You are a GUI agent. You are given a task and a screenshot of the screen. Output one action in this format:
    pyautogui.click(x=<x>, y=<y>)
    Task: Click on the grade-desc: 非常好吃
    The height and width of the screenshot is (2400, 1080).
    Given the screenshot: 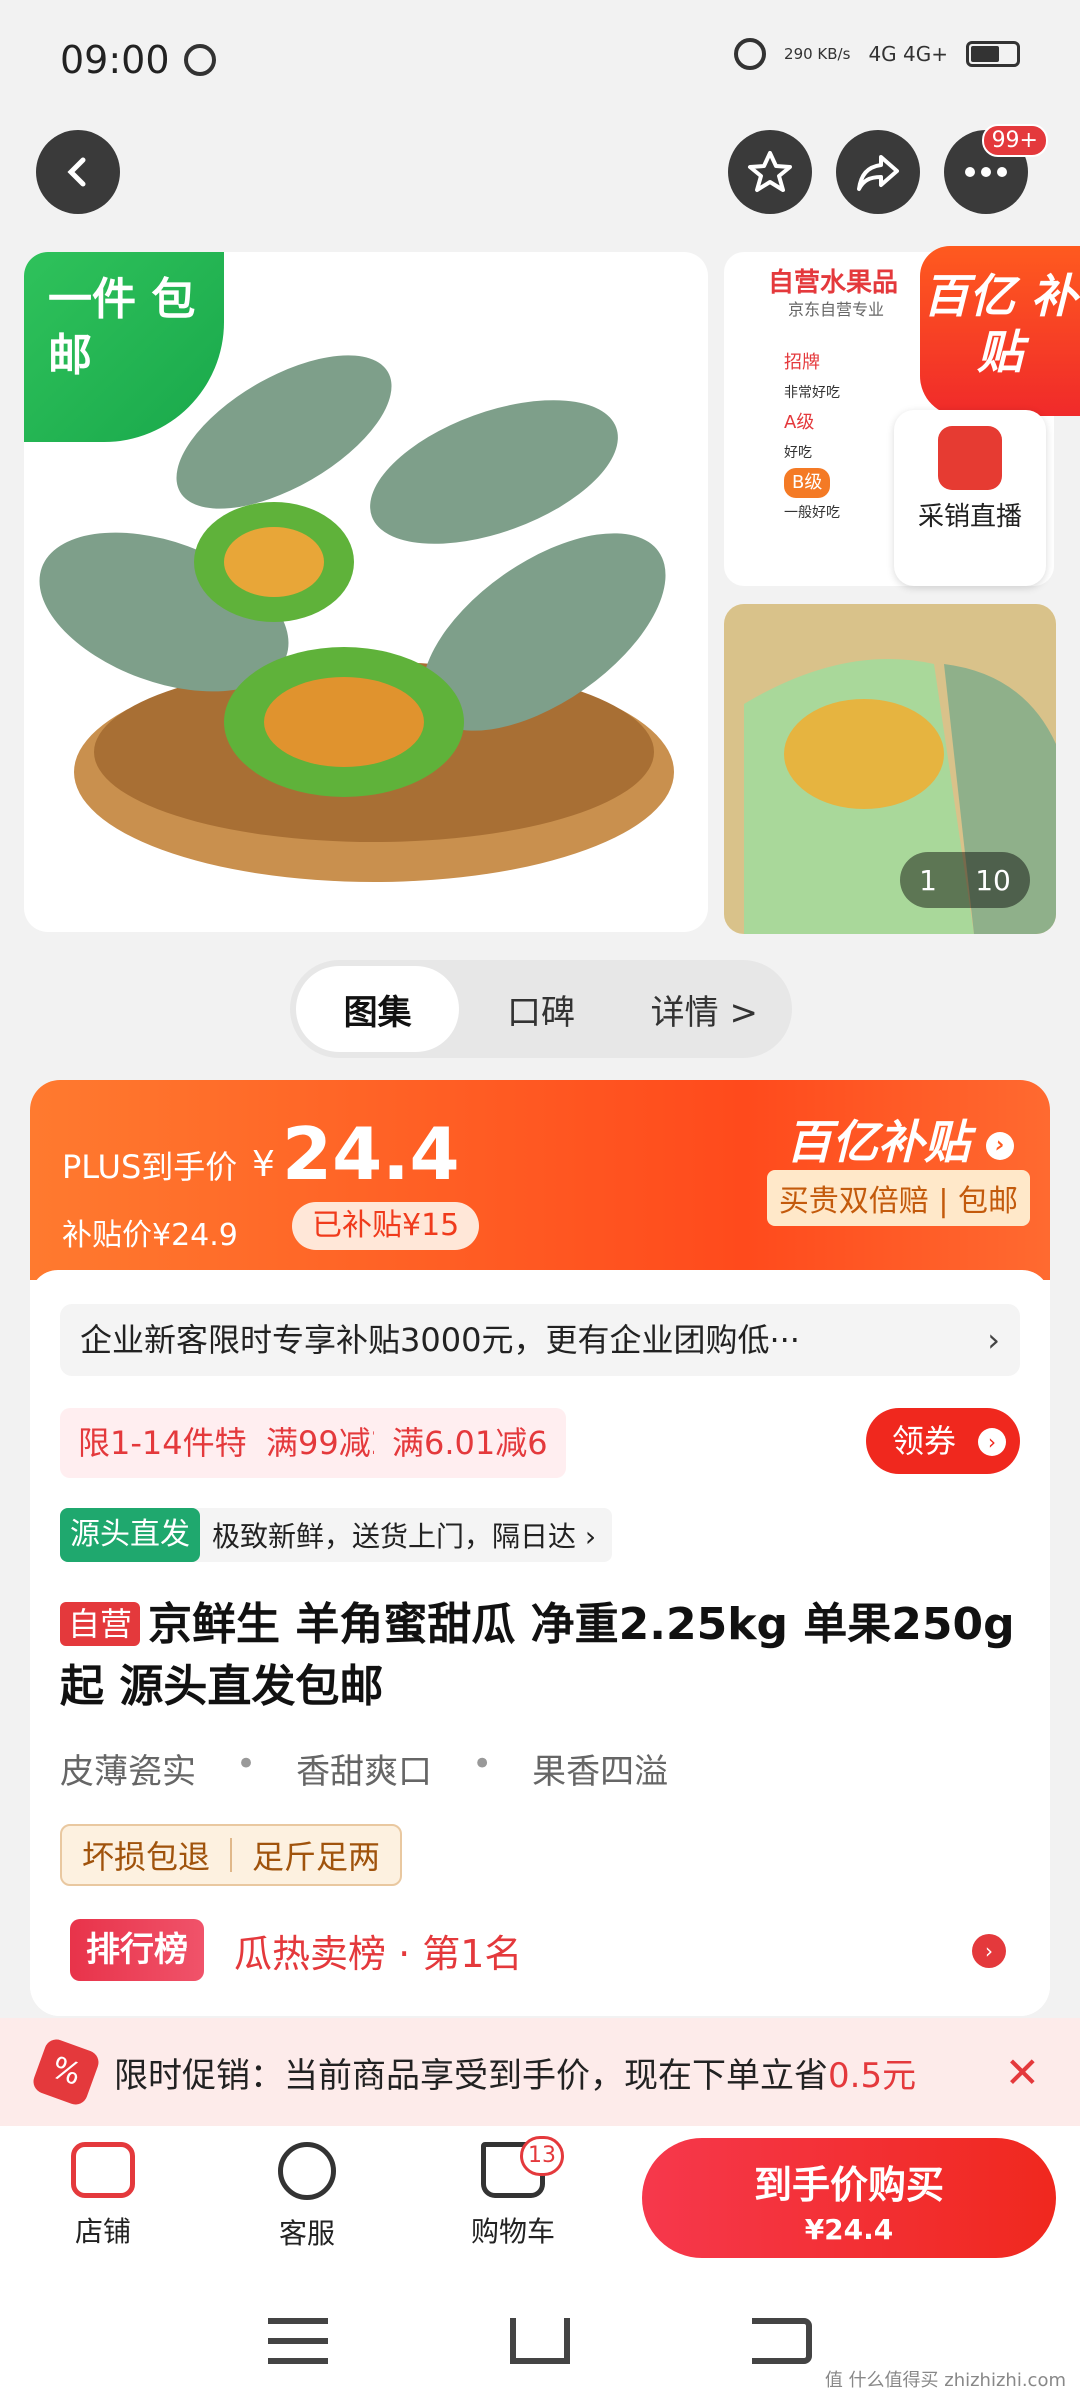 What is the action you would take?
    pyautogui.click(x=812, y=393)
    